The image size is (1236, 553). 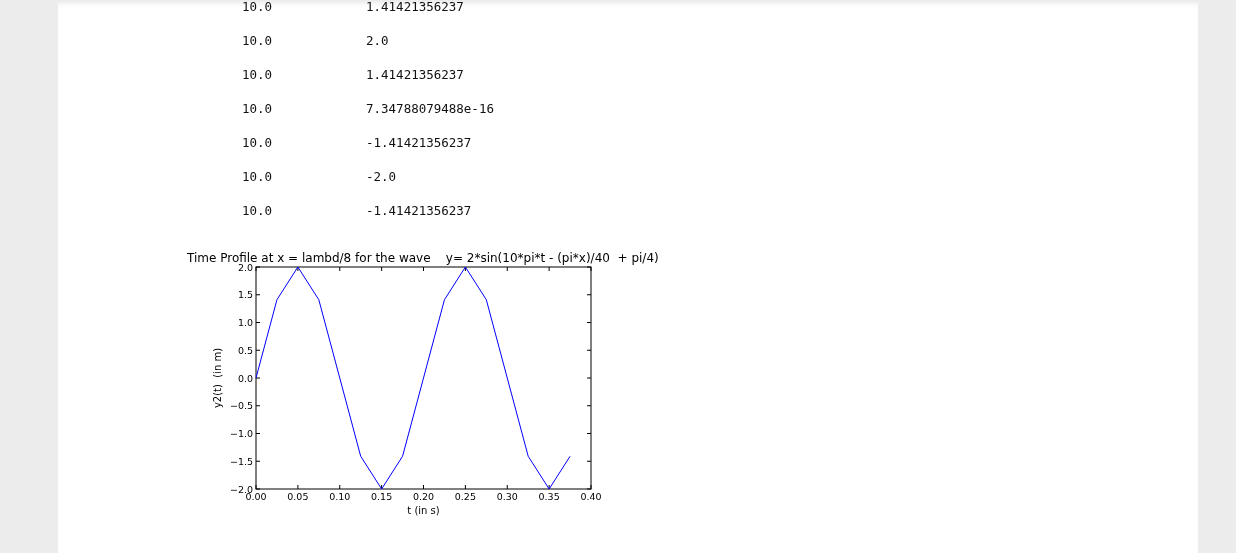 What do you see at coordinates (241, 406) in the screenshot?
I see `tick-label: −0.5` at bounding box center [241, 406].